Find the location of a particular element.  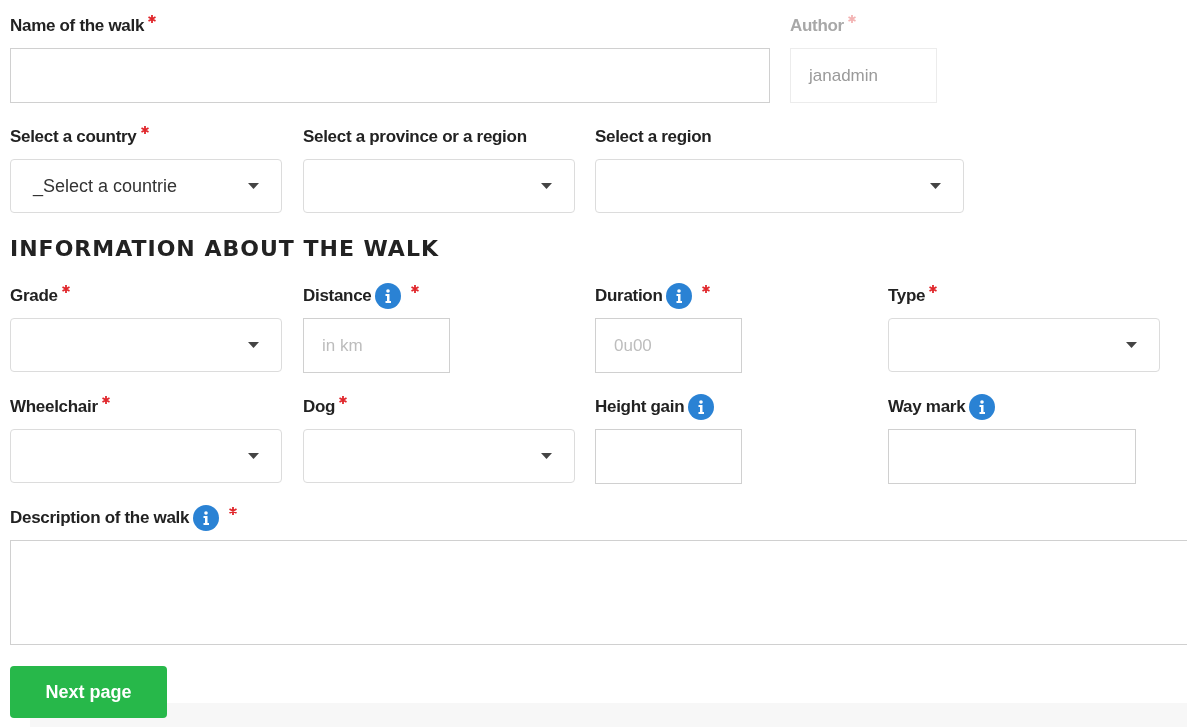

dropdown: _Select a countrie is located at coordinates (146, 186).